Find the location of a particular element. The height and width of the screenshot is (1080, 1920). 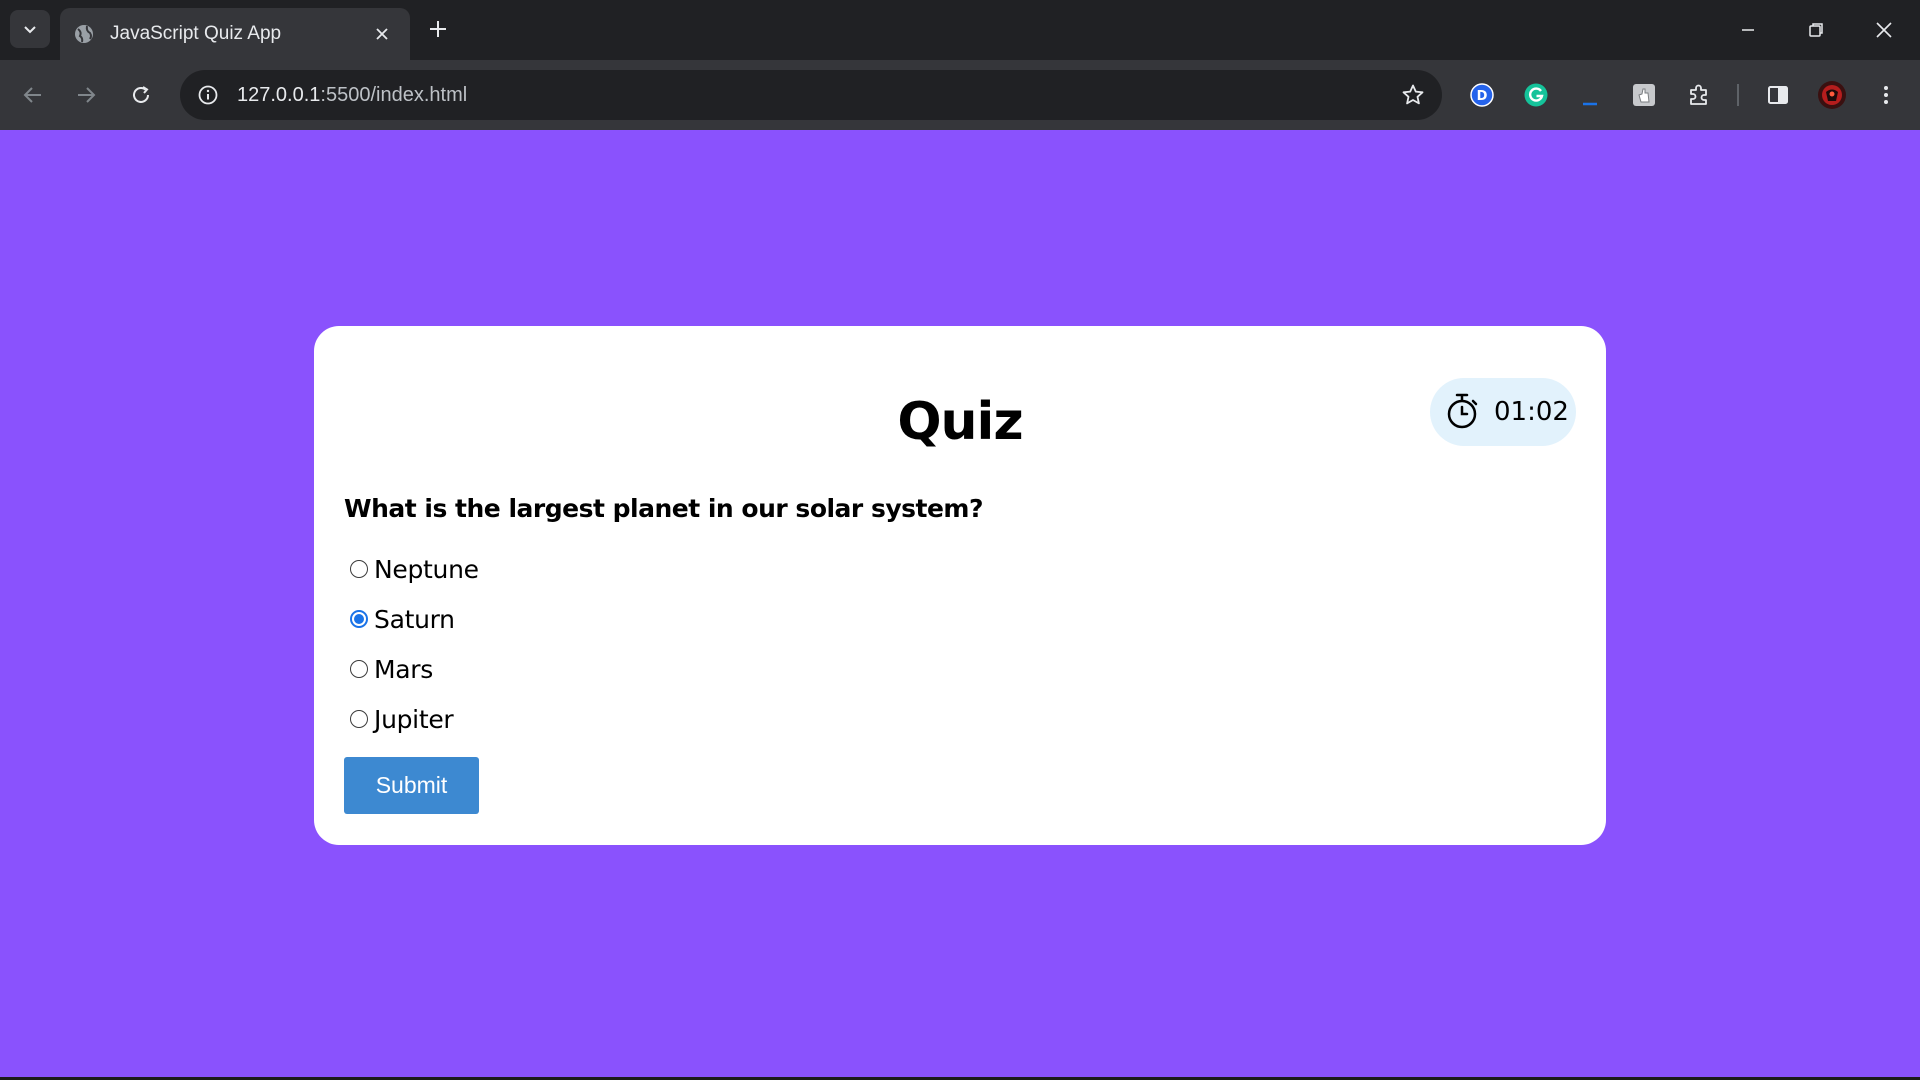

option-saturn: Saturn is located at coordinates (414, 619).